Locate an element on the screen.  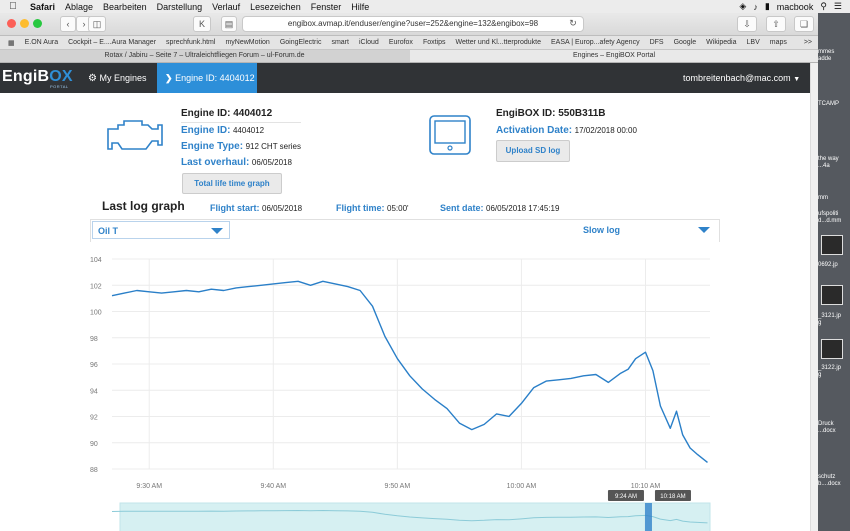
reader-icon: ▤ is located at coordinates (229, 24).